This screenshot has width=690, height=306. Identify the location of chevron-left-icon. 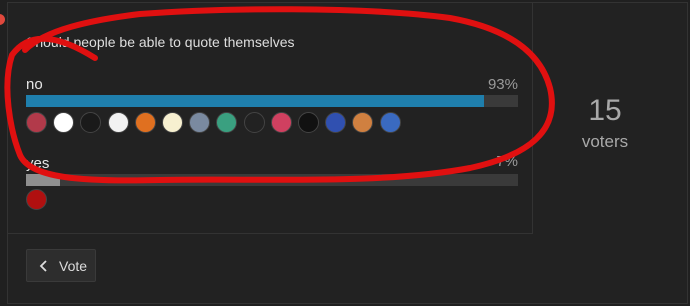
(43, 265).